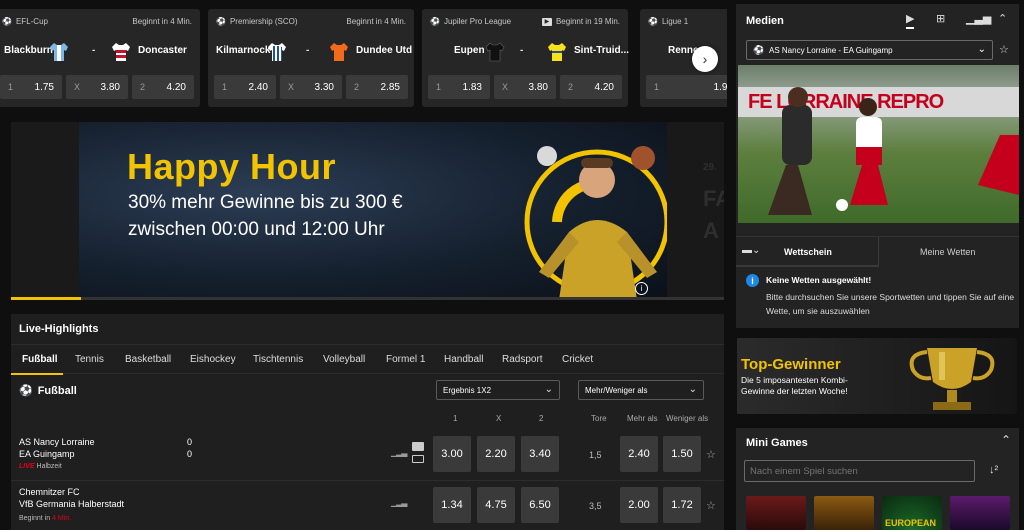 This screenshot has width=1024, height=530. Describe the element at coordinates (459, 87) in the screenshot. I see `odd-button-1: 1 1.83` at that location.